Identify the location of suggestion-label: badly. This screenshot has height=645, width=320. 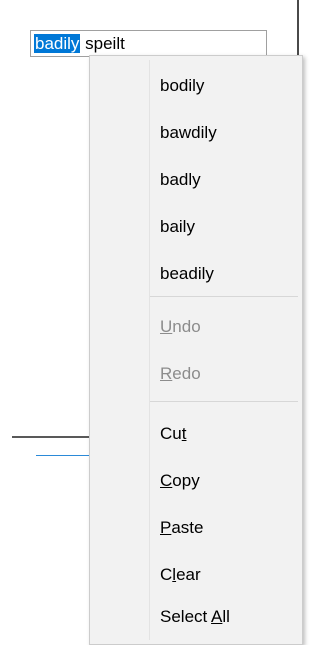
(180, 179).